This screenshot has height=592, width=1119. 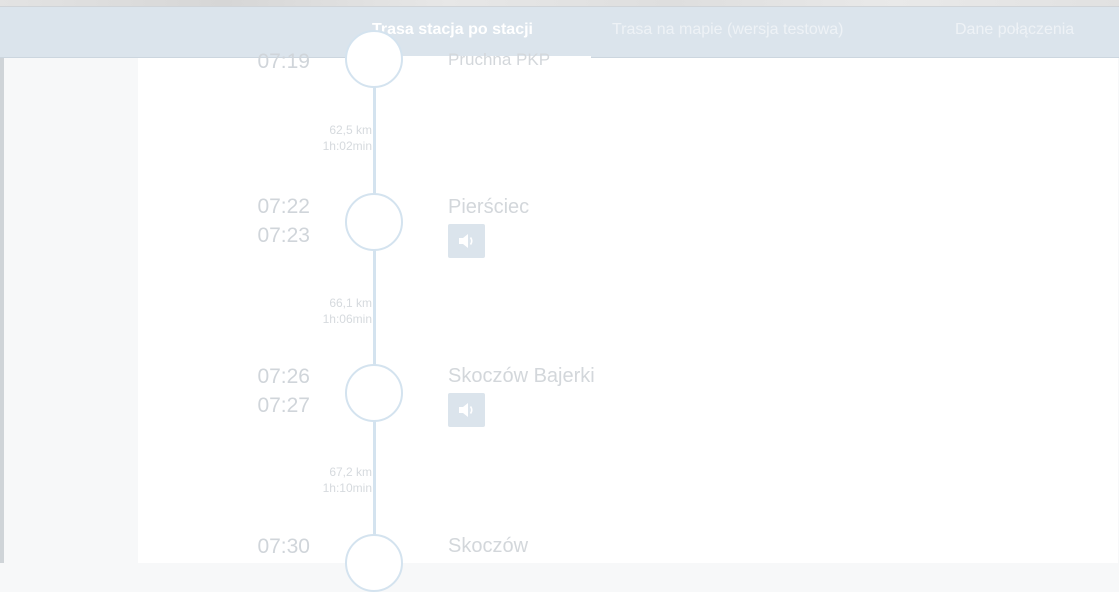 I want to click on stop-time-arrival: 07:26, so click(x=283, y=376).